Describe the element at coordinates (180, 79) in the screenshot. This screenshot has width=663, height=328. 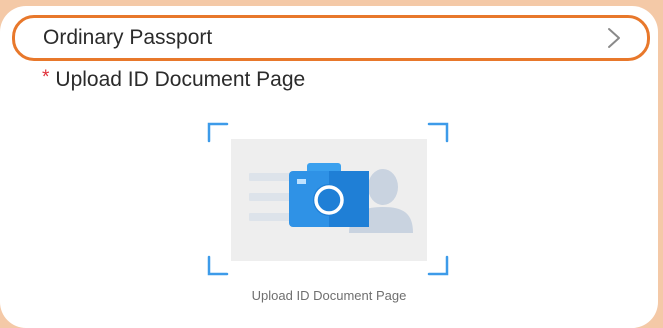
I see `upload-title-text: Upload ID Document Page` at that location.